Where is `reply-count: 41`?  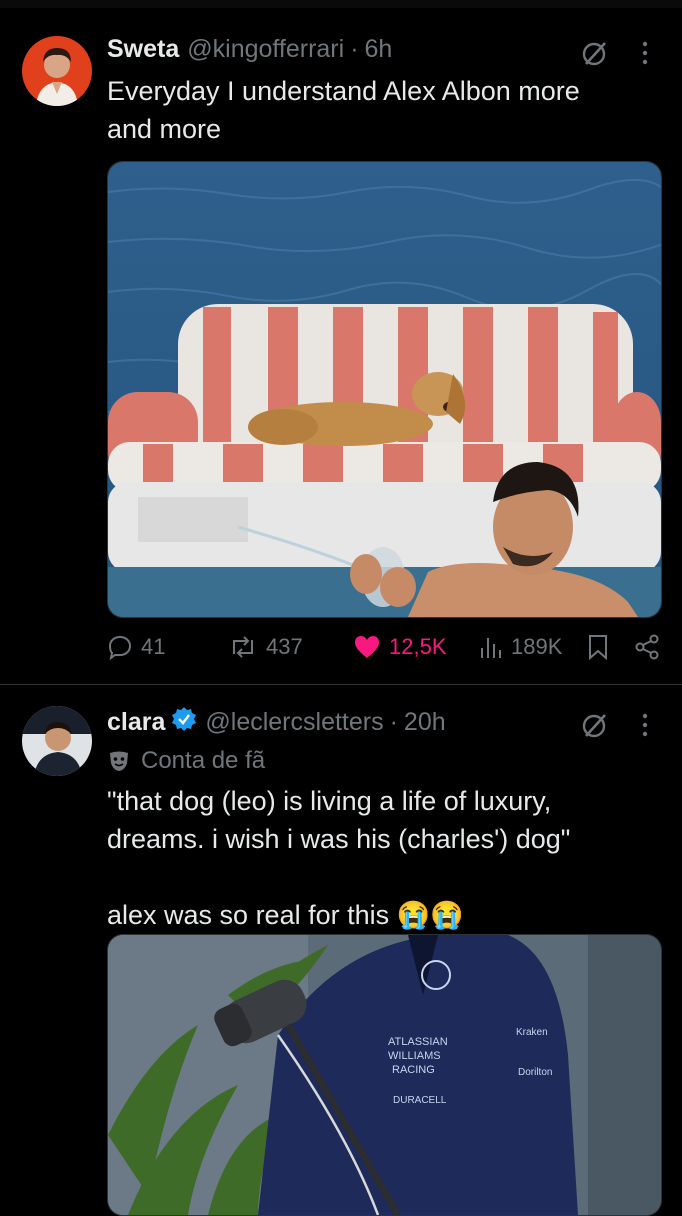
reply-count: 41 is located at coordinates (153, 646).